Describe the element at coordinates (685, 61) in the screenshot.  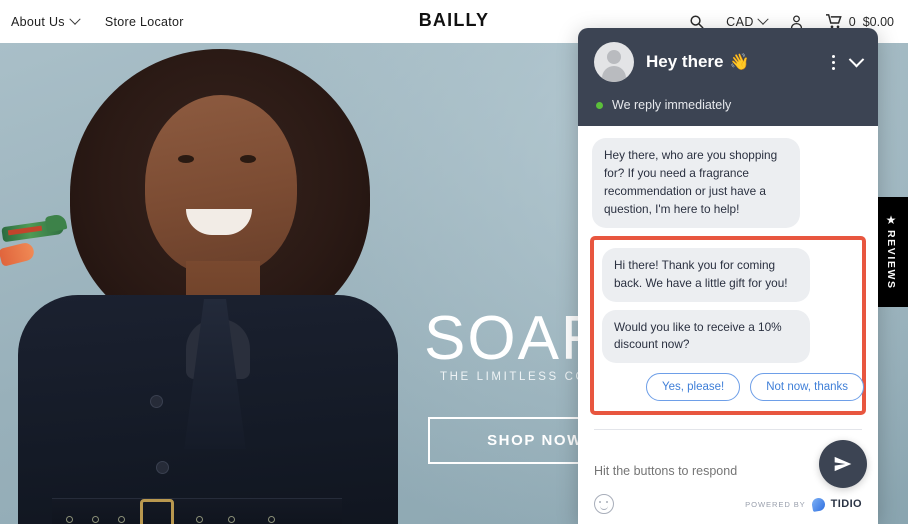
I see `chat-title-text: Hey there` at that location.